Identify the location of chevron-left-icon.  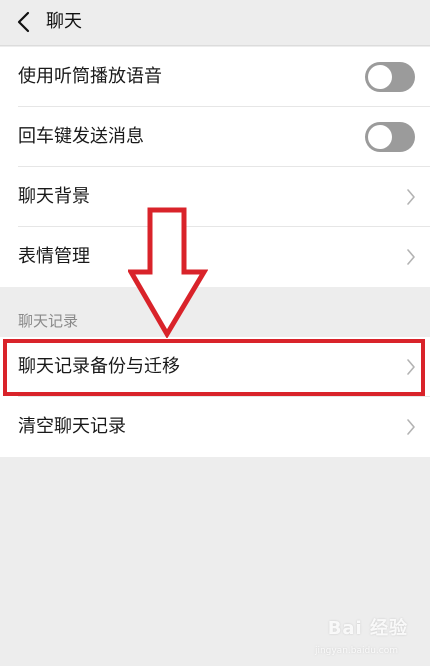
(23, 22).